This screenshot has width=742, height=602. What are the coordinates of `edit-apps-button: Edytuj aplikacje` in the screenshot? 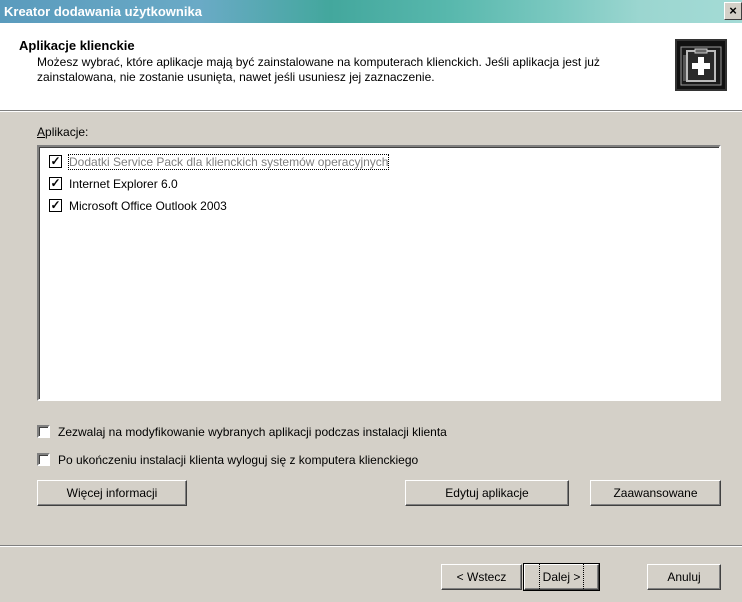 It's located at (487, 493).